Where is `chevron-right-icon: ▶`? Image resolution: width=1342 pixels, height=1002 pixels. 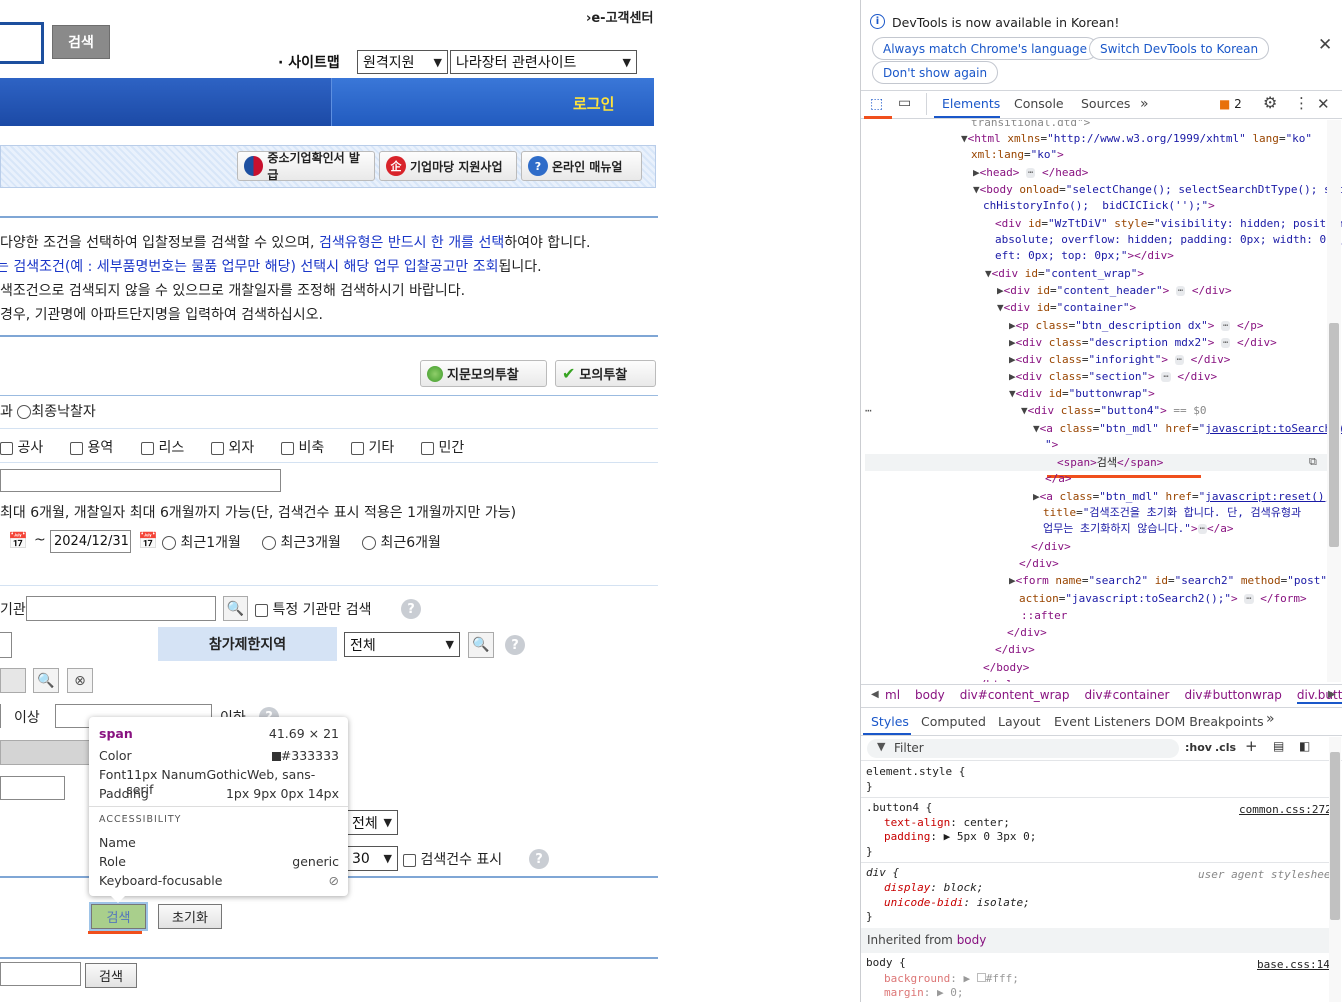
chevron-right-icon: ▶ is located at coordinates (1332, 694).